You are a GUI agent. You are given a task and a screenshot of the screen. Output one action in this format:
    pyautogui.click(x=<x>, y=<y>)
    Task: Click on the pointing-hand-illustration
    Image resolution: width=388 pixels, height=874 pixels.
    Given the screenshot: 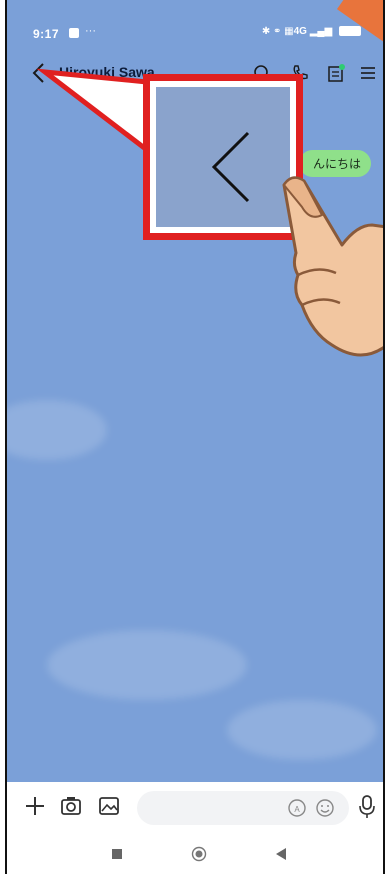 What is the action you would take?
    pyautogui.click(x=332, y=266)
    